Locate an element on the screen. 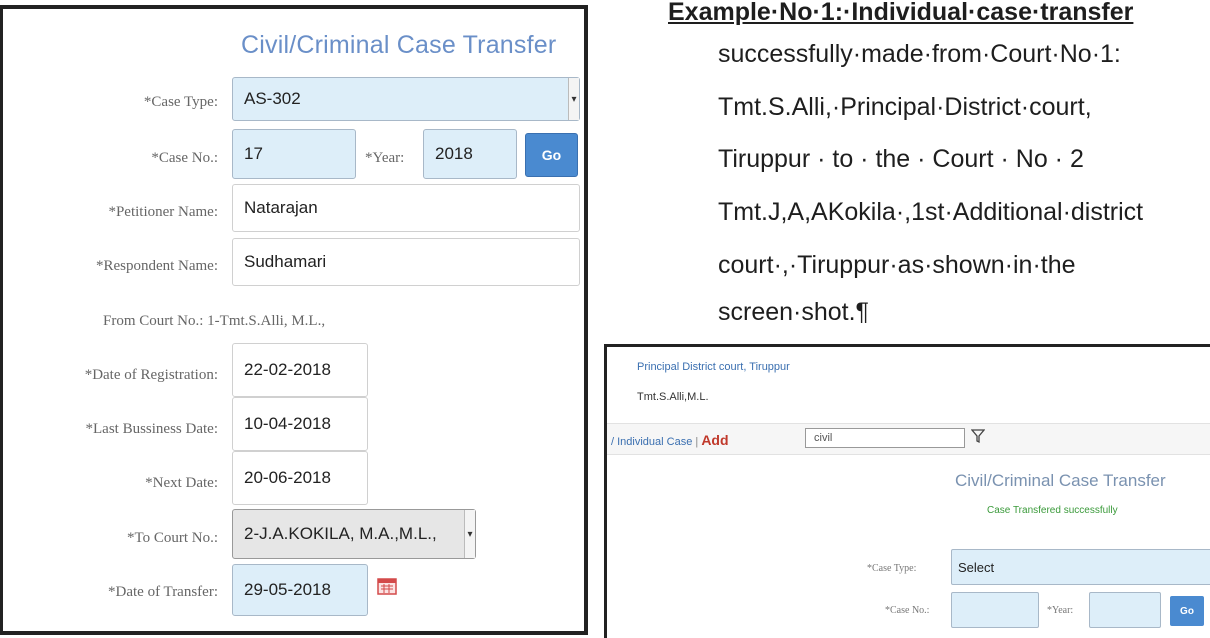 This screenshot has width=1210, height=638. registration-date-label: *Date of Registration: is located at coordinates (151, 375).